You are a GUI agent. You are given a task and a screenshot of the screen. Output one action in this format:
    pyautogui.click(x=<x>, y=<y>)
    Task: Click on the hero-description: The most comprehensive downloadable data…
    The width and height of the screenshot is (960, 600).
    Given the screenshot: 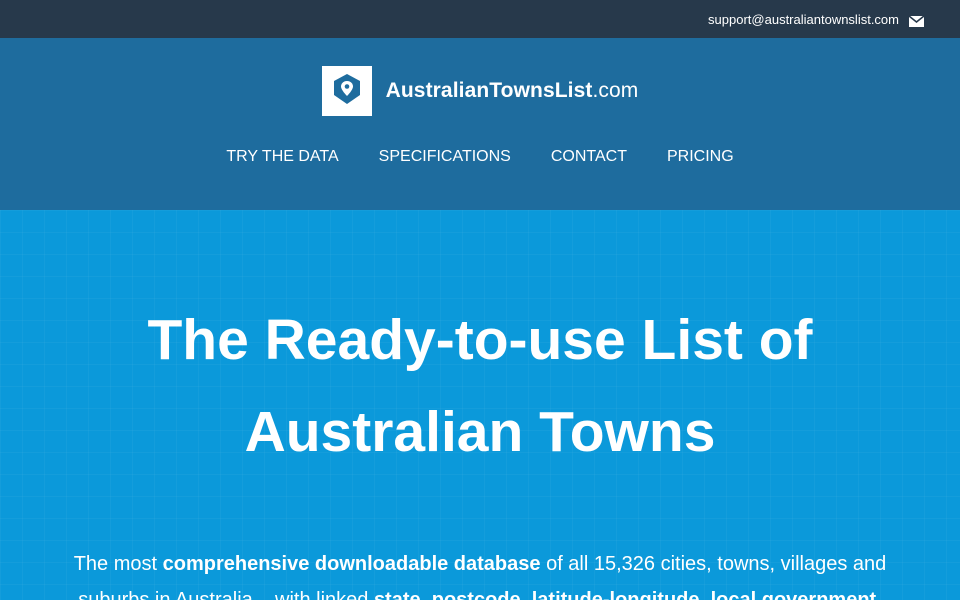 What is the action you would take?
    pyautogui.click(x=480, y=573)
    